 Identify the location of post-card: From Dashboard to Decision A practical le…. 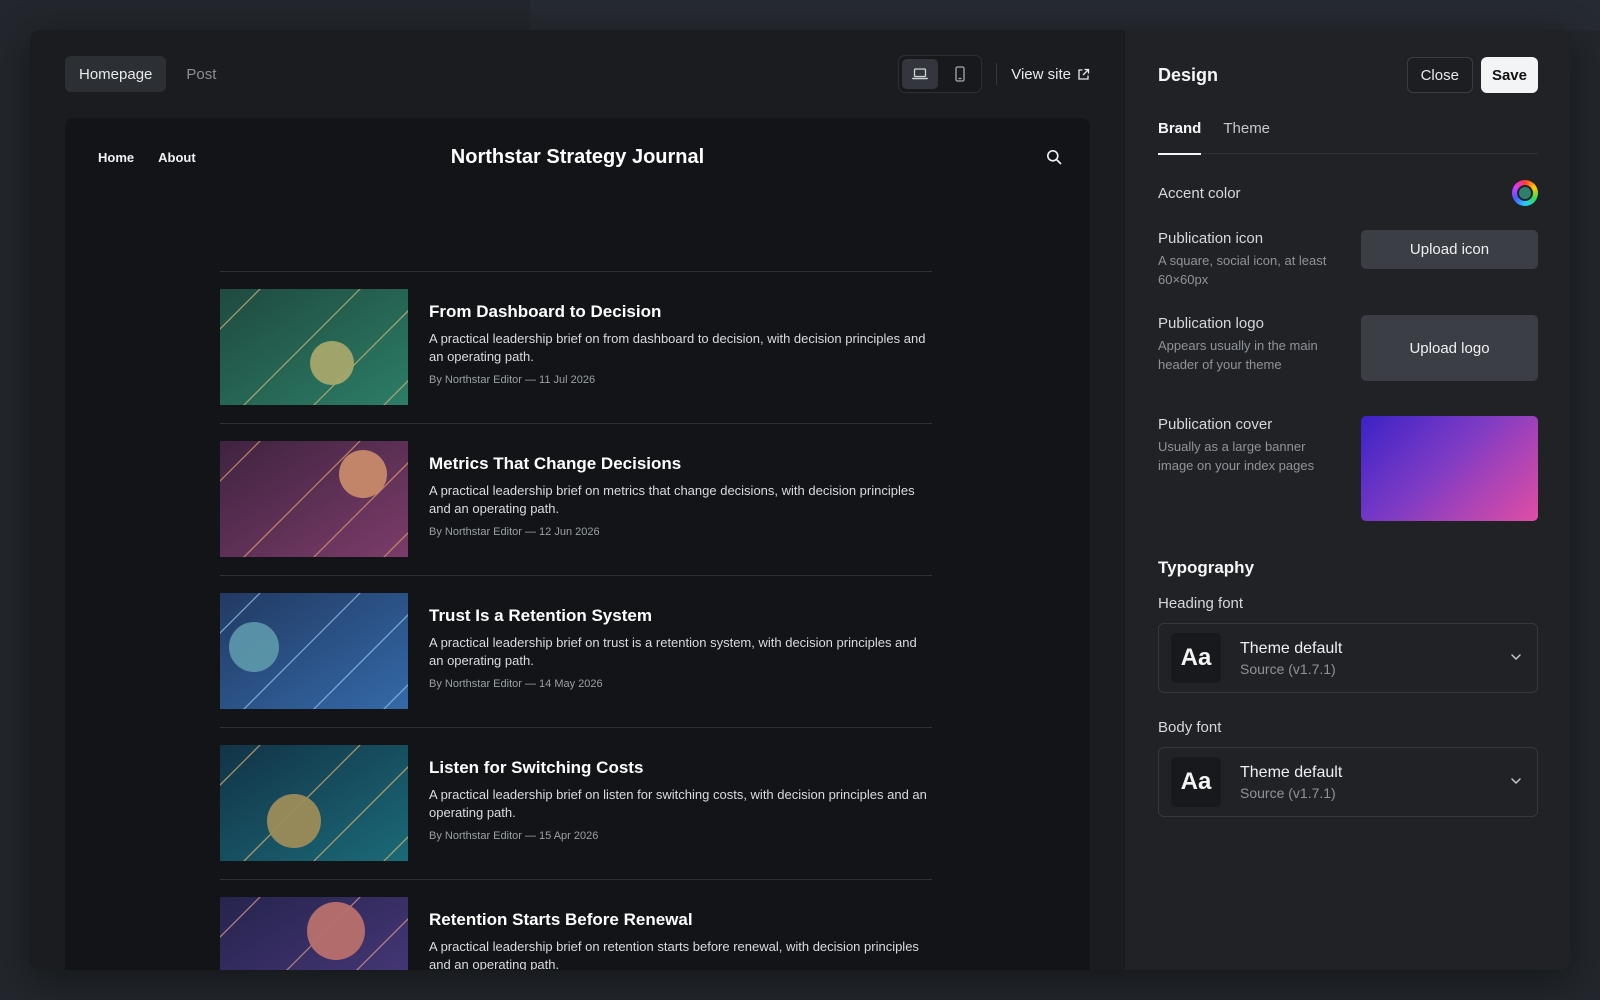
(576, 347).